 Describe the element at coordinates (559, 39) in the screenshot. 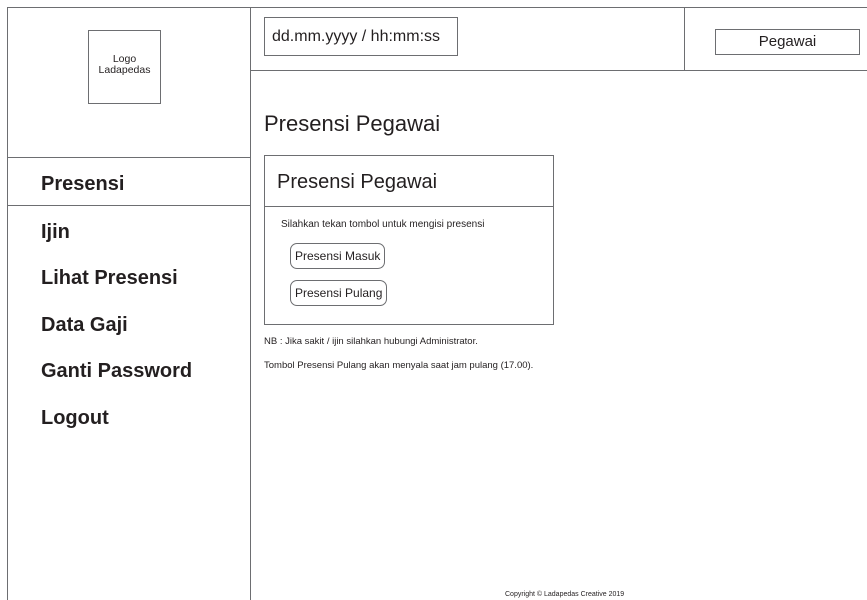

I see `header: dd.mm.yyyy / hh:mm:ss Pegawai` at that location.